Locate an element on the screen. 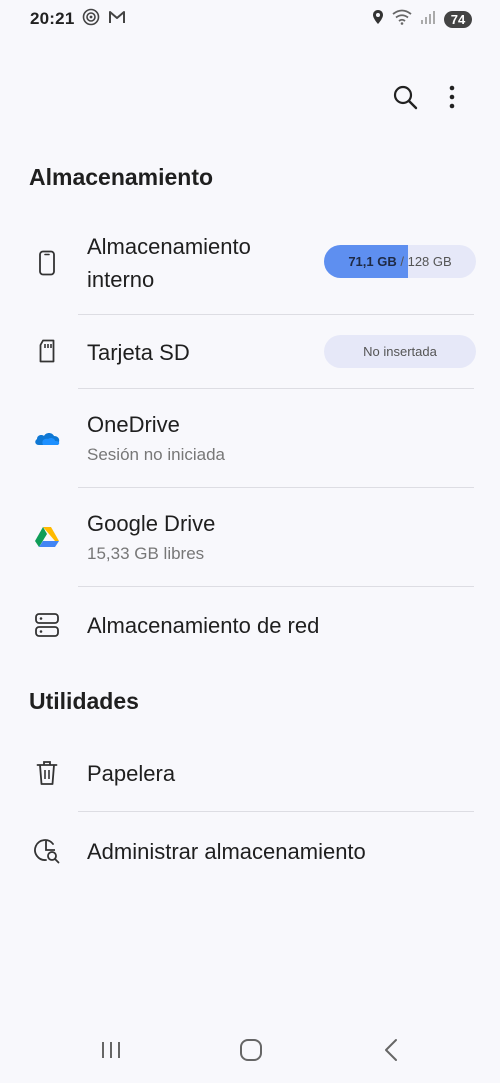 The image size is (500, 1083). phone-icon is located at coordinates (47, 263).